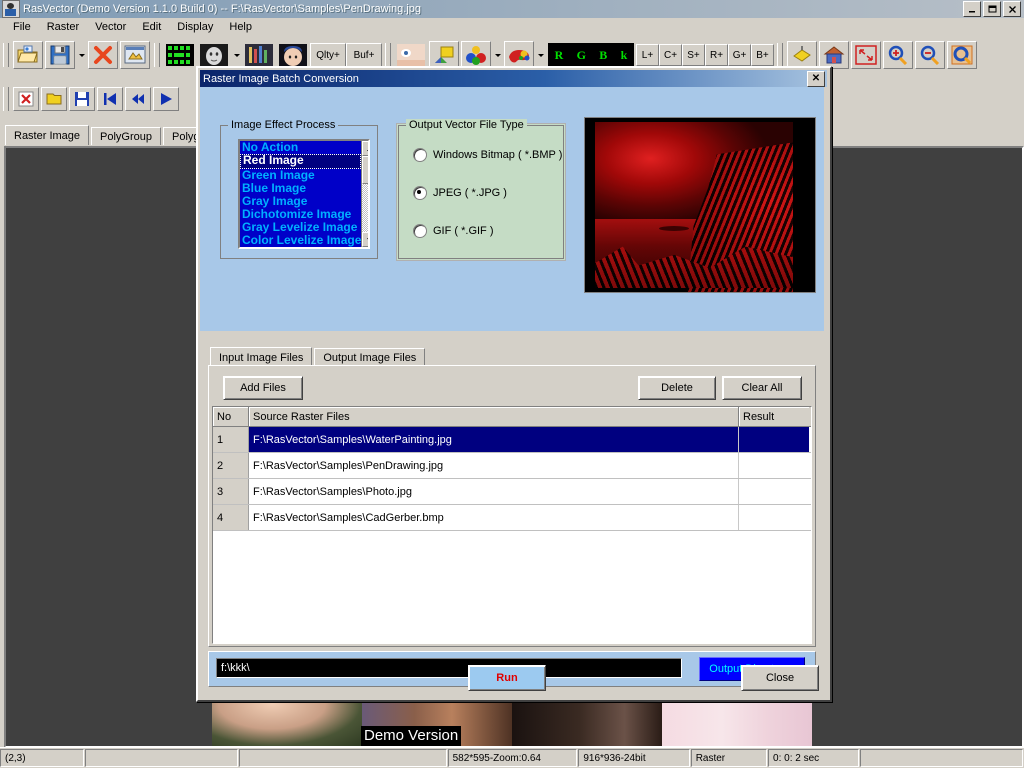  Describe the element at coordinates (81, 55) in the screenshot. I see `save-dropdown-arrow-icon` at that location.